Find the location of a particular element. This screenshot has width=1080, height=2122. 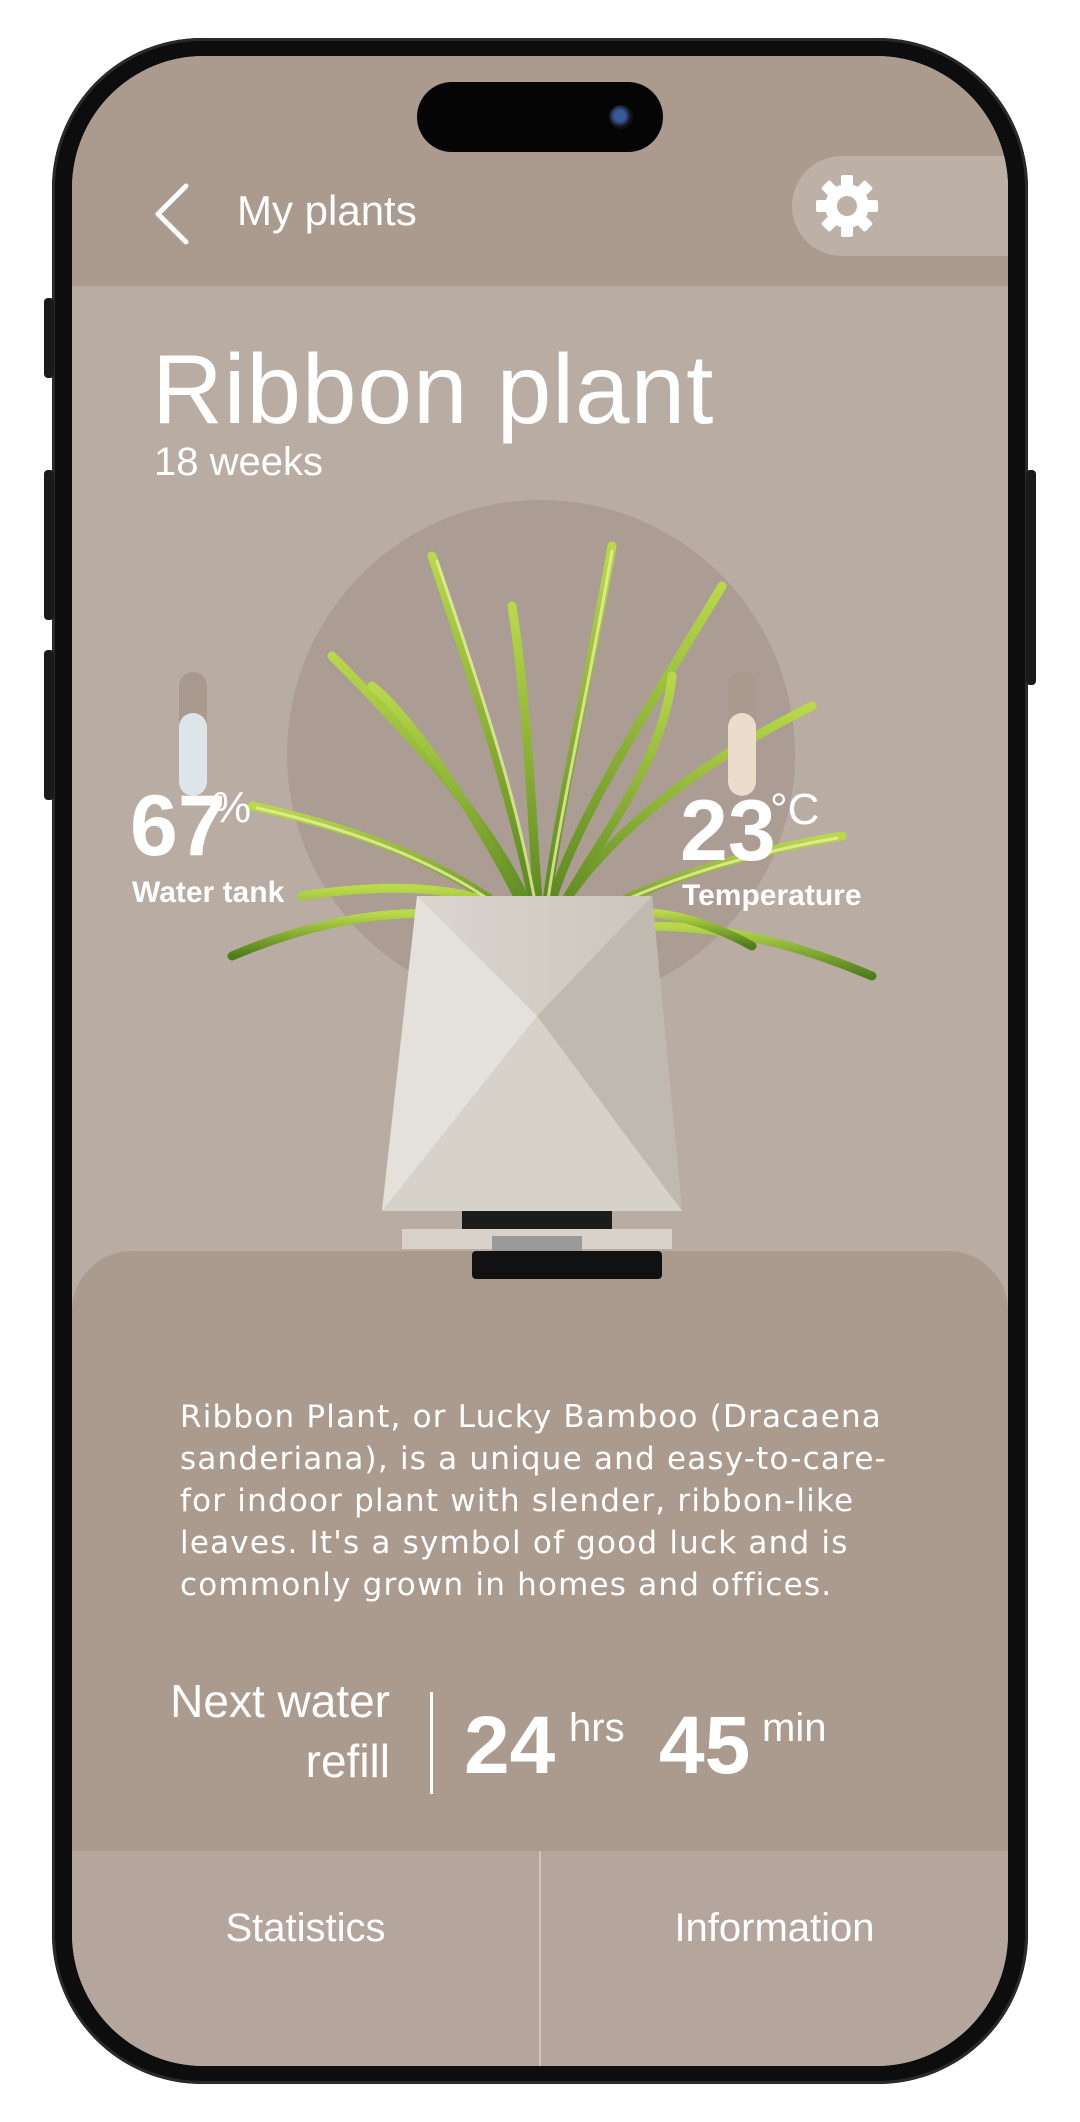

water-unit: % is located at coordinates (232, 807).